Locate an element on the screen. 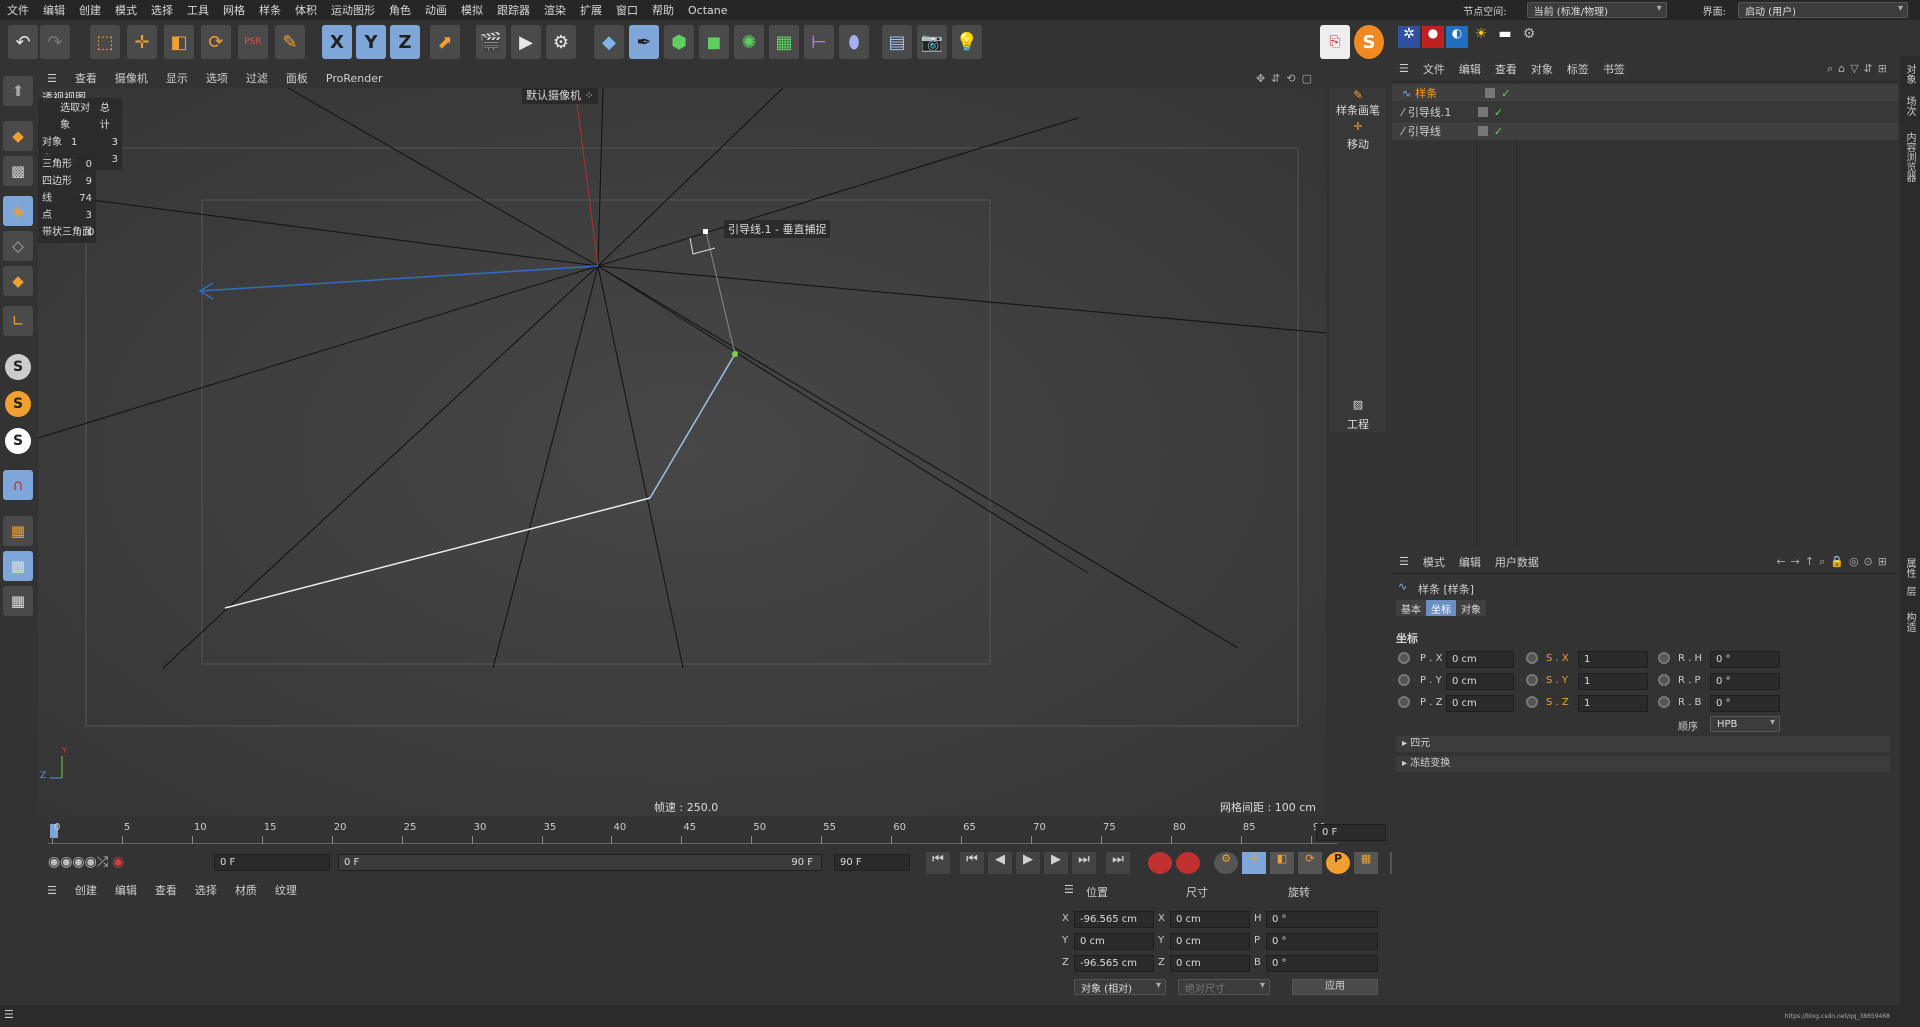  tab-coord: 坐标 is located at coordinates (1441, 608).